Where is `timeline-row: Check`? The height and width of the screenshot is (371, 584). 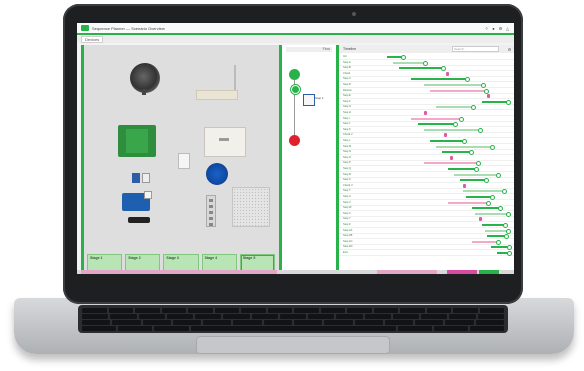 timeline-row: Check is located at coordinates (426, 74).